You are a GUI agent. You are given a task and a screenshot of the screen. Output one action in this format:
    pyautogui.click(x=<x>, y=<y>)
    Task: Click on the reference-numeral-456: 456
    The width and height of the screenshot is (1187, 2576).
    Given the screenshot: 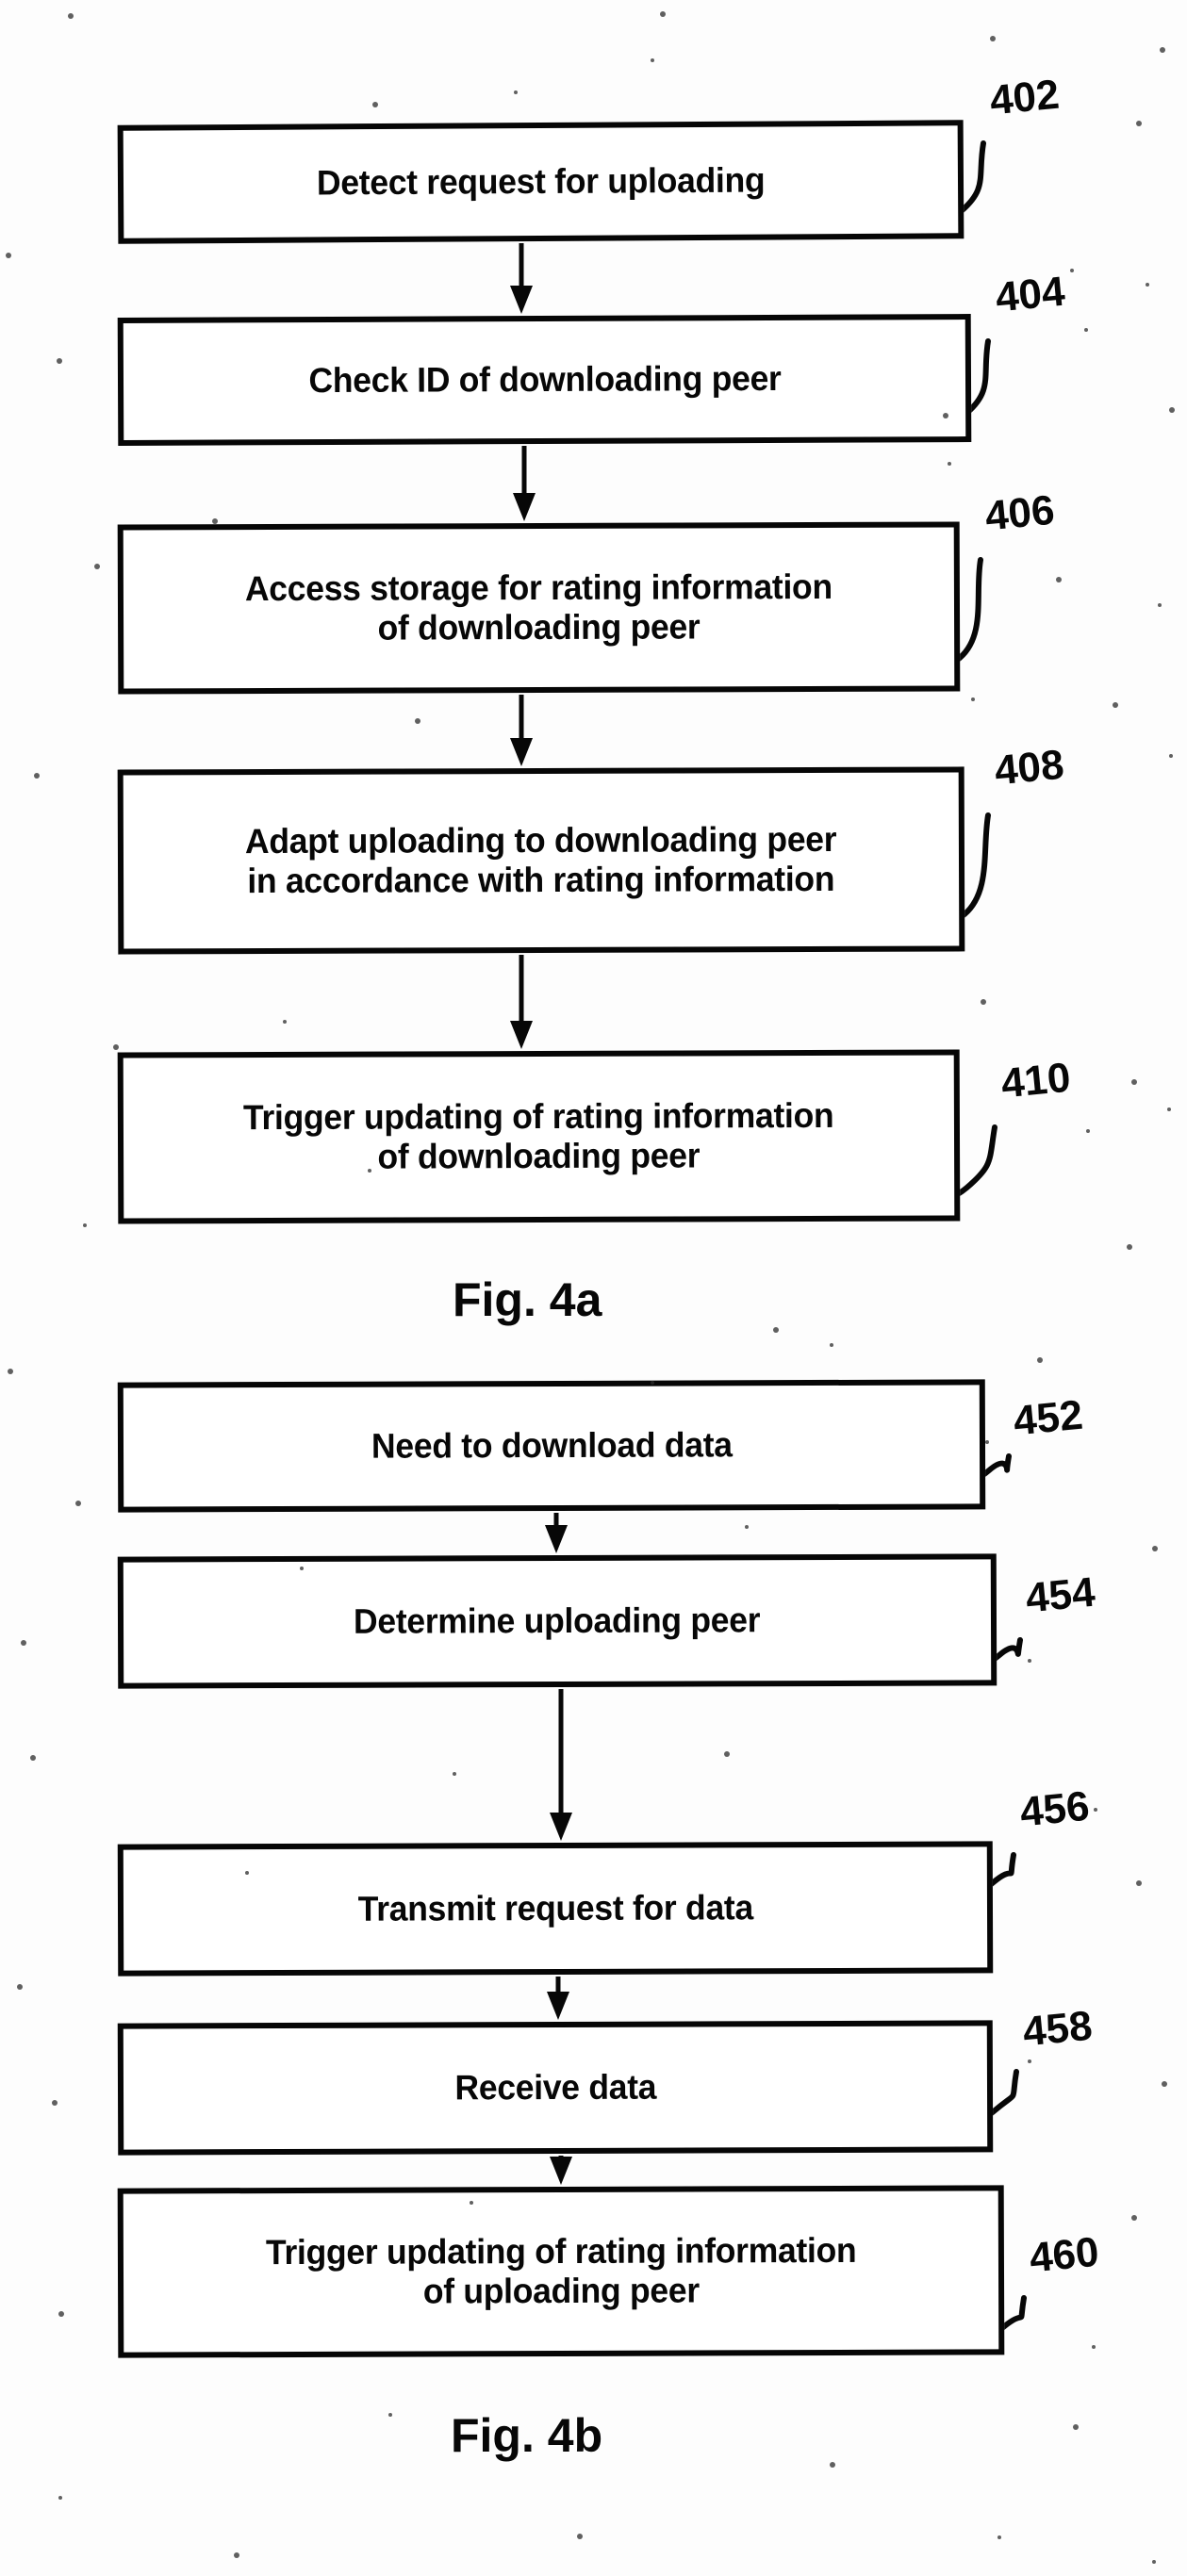 What is the action you would take?
    pyautogui.click(x=1054, y=1809)
    